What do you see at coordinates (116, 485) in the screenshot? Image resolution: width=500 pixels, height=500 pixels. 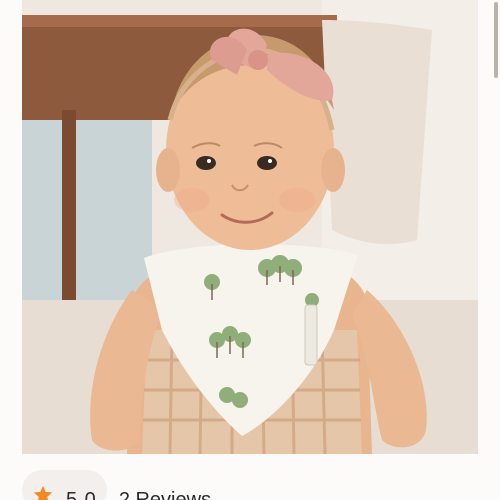 I see `rating-row: 5.0 2 Reviews` at bounding box center [116, 485].